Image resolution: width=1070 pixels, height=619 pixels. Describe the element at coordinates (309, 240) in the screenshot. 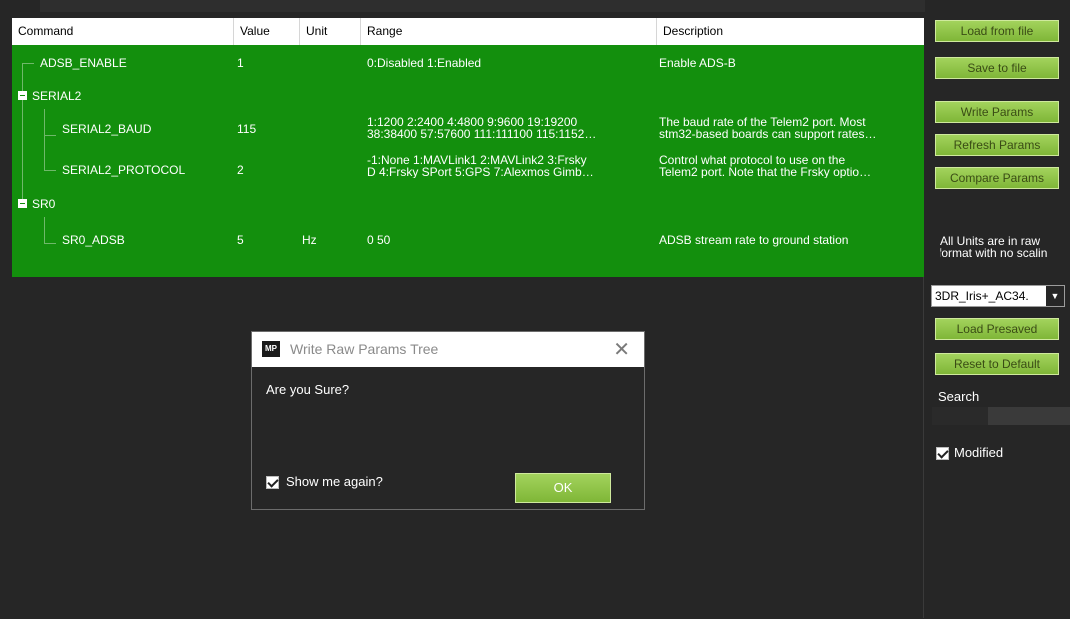

I see `cell-unit: Hz` at that location.